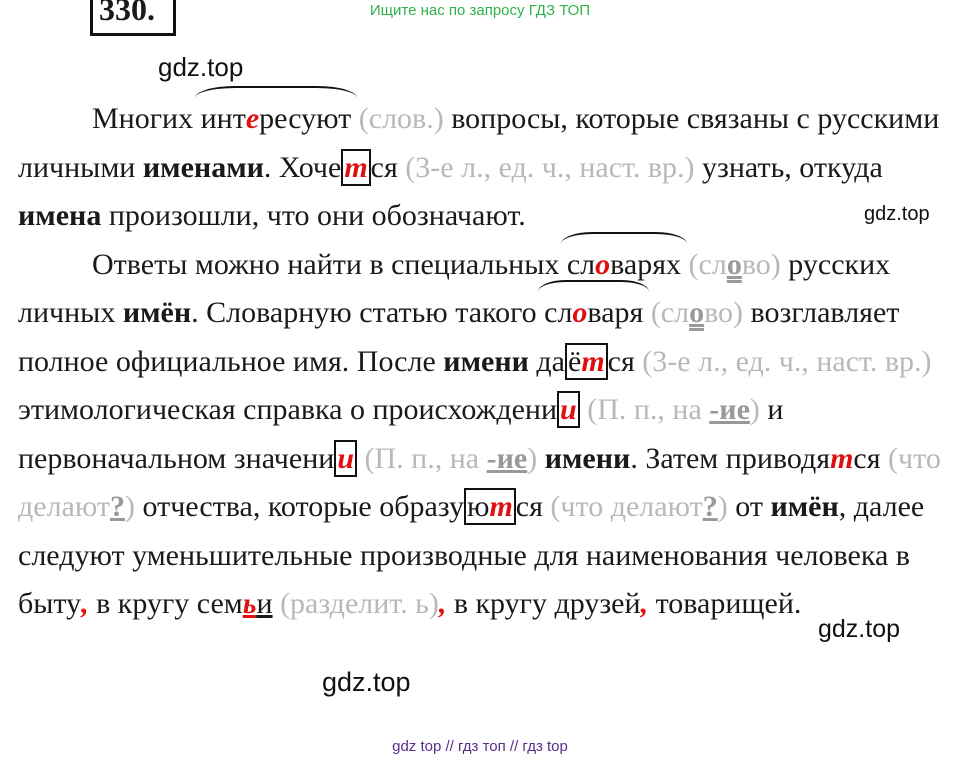  Describe the element at coordinates (60, 215) in the screenshot. I see `bold-word: имена` at that location.